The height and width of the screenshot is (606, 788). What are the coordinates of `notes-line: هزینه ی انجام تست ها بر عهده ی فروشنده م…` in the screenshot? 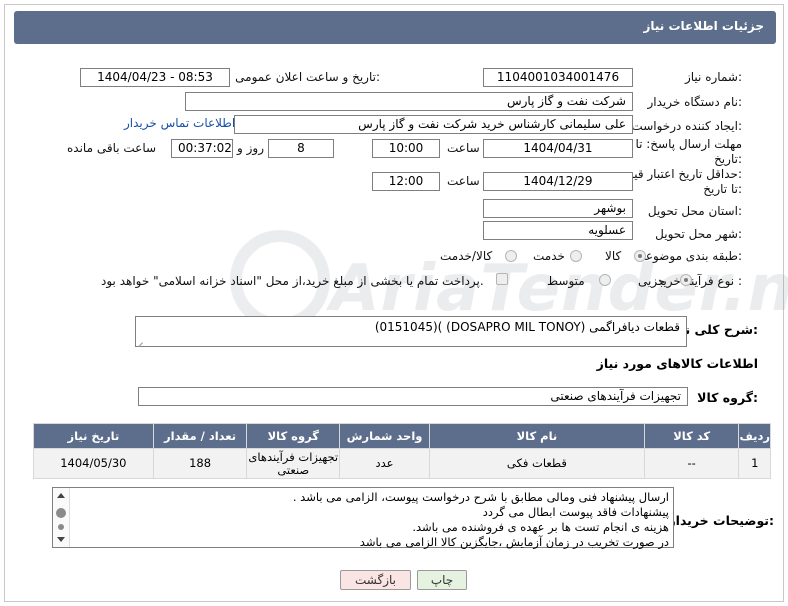 It's located at (540, 527).